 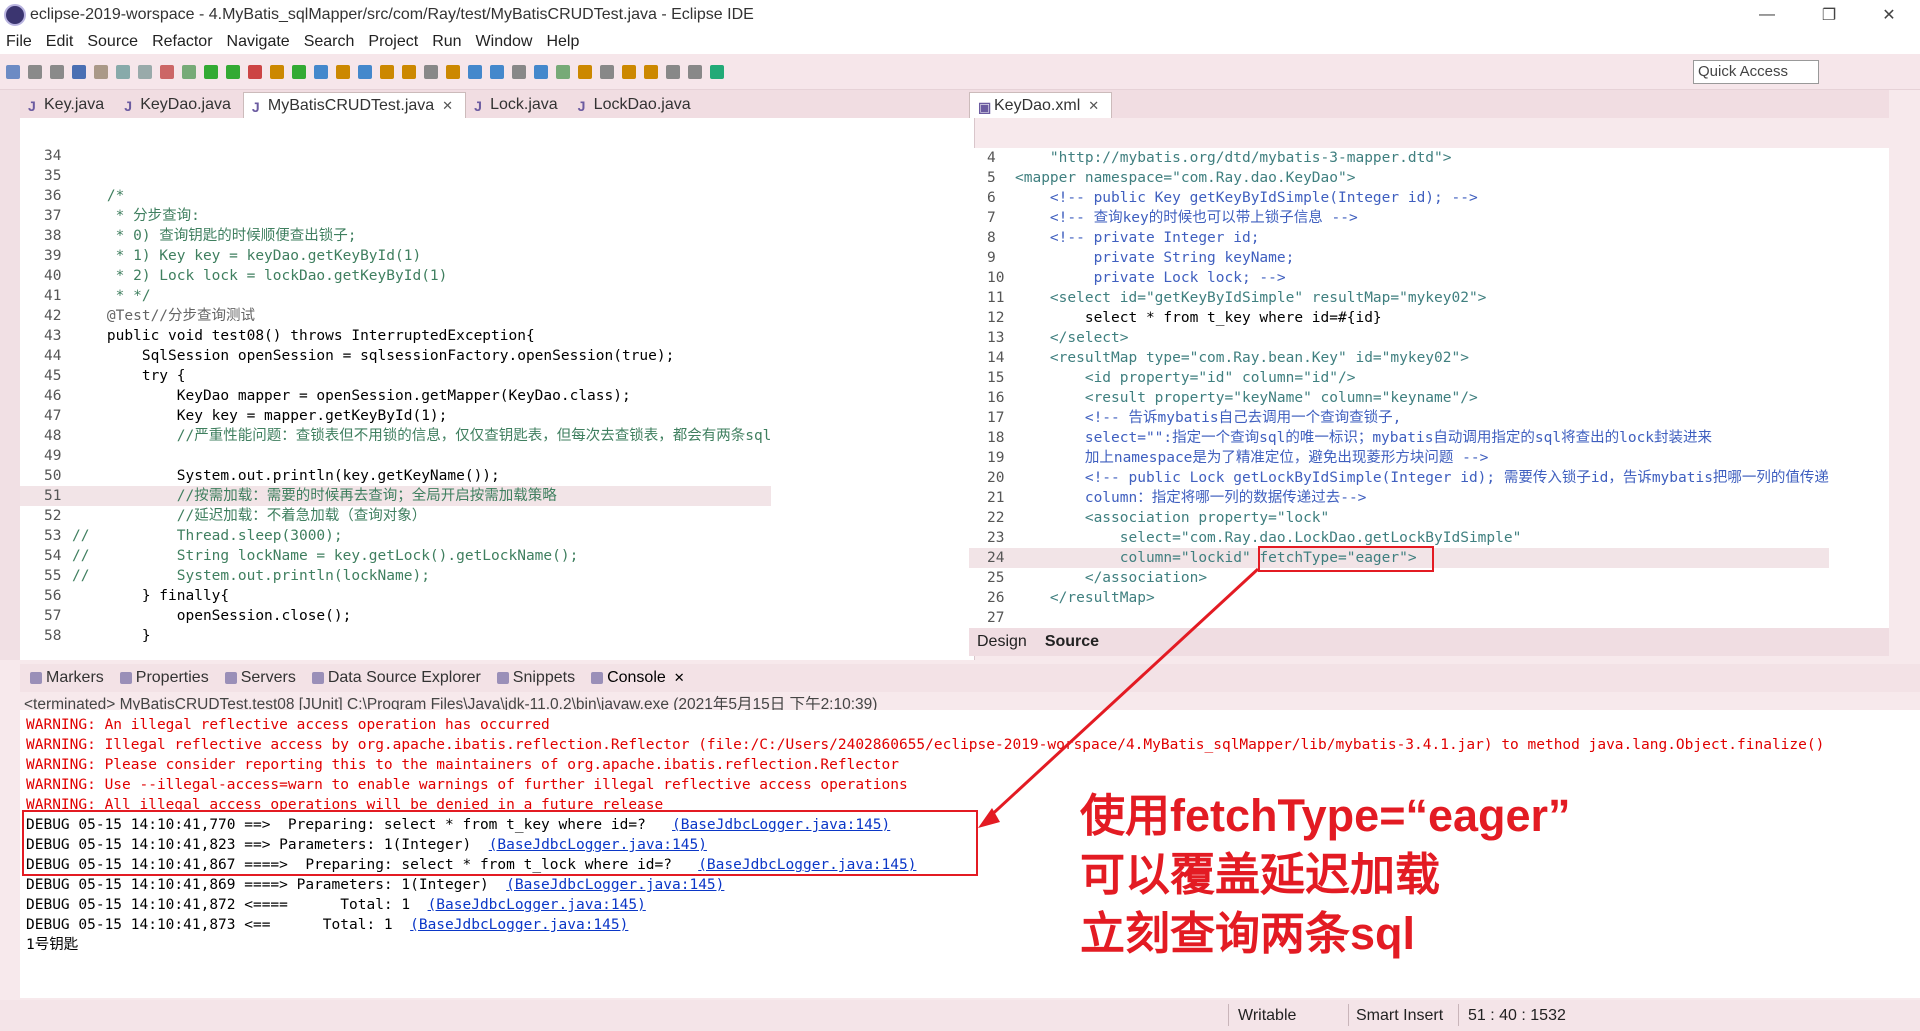 I want to click on callout-line-2: 可以覆盖延迟加载, so click(x=1260, y=874).